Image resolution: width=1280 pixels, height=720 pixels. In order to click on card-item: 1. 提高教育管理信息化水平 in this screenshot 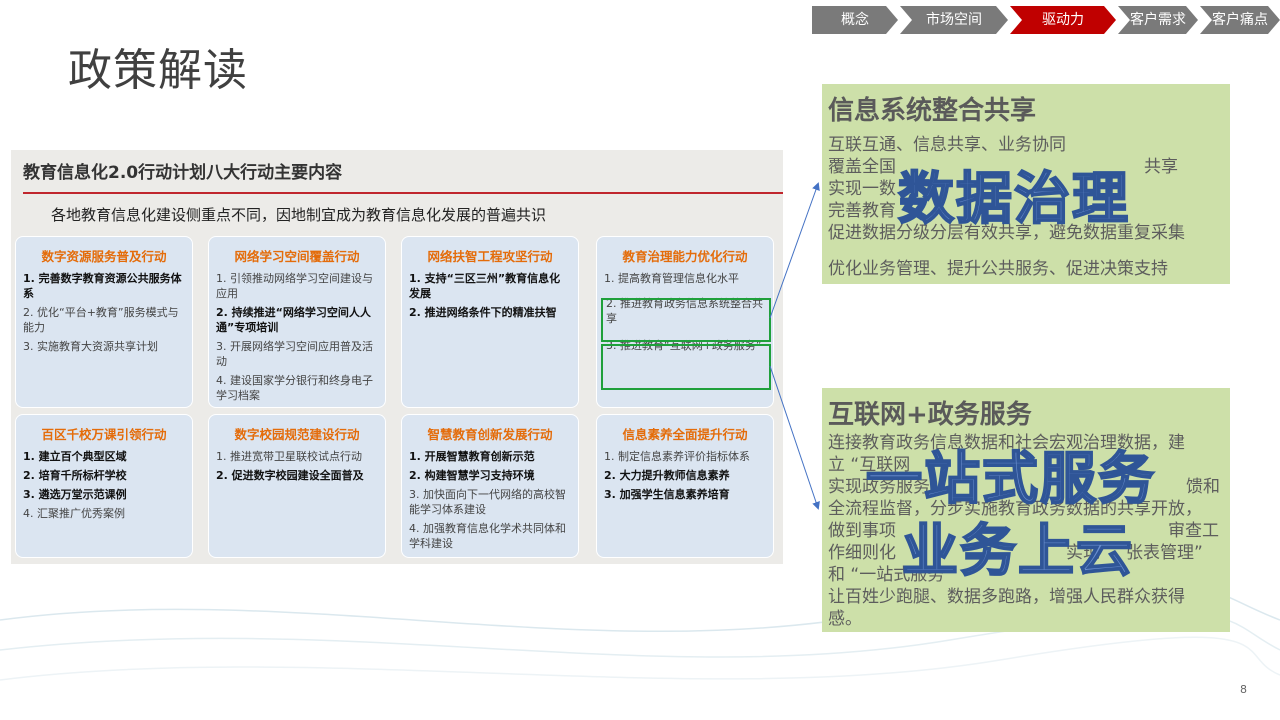, I will do `click(671, 278)`.